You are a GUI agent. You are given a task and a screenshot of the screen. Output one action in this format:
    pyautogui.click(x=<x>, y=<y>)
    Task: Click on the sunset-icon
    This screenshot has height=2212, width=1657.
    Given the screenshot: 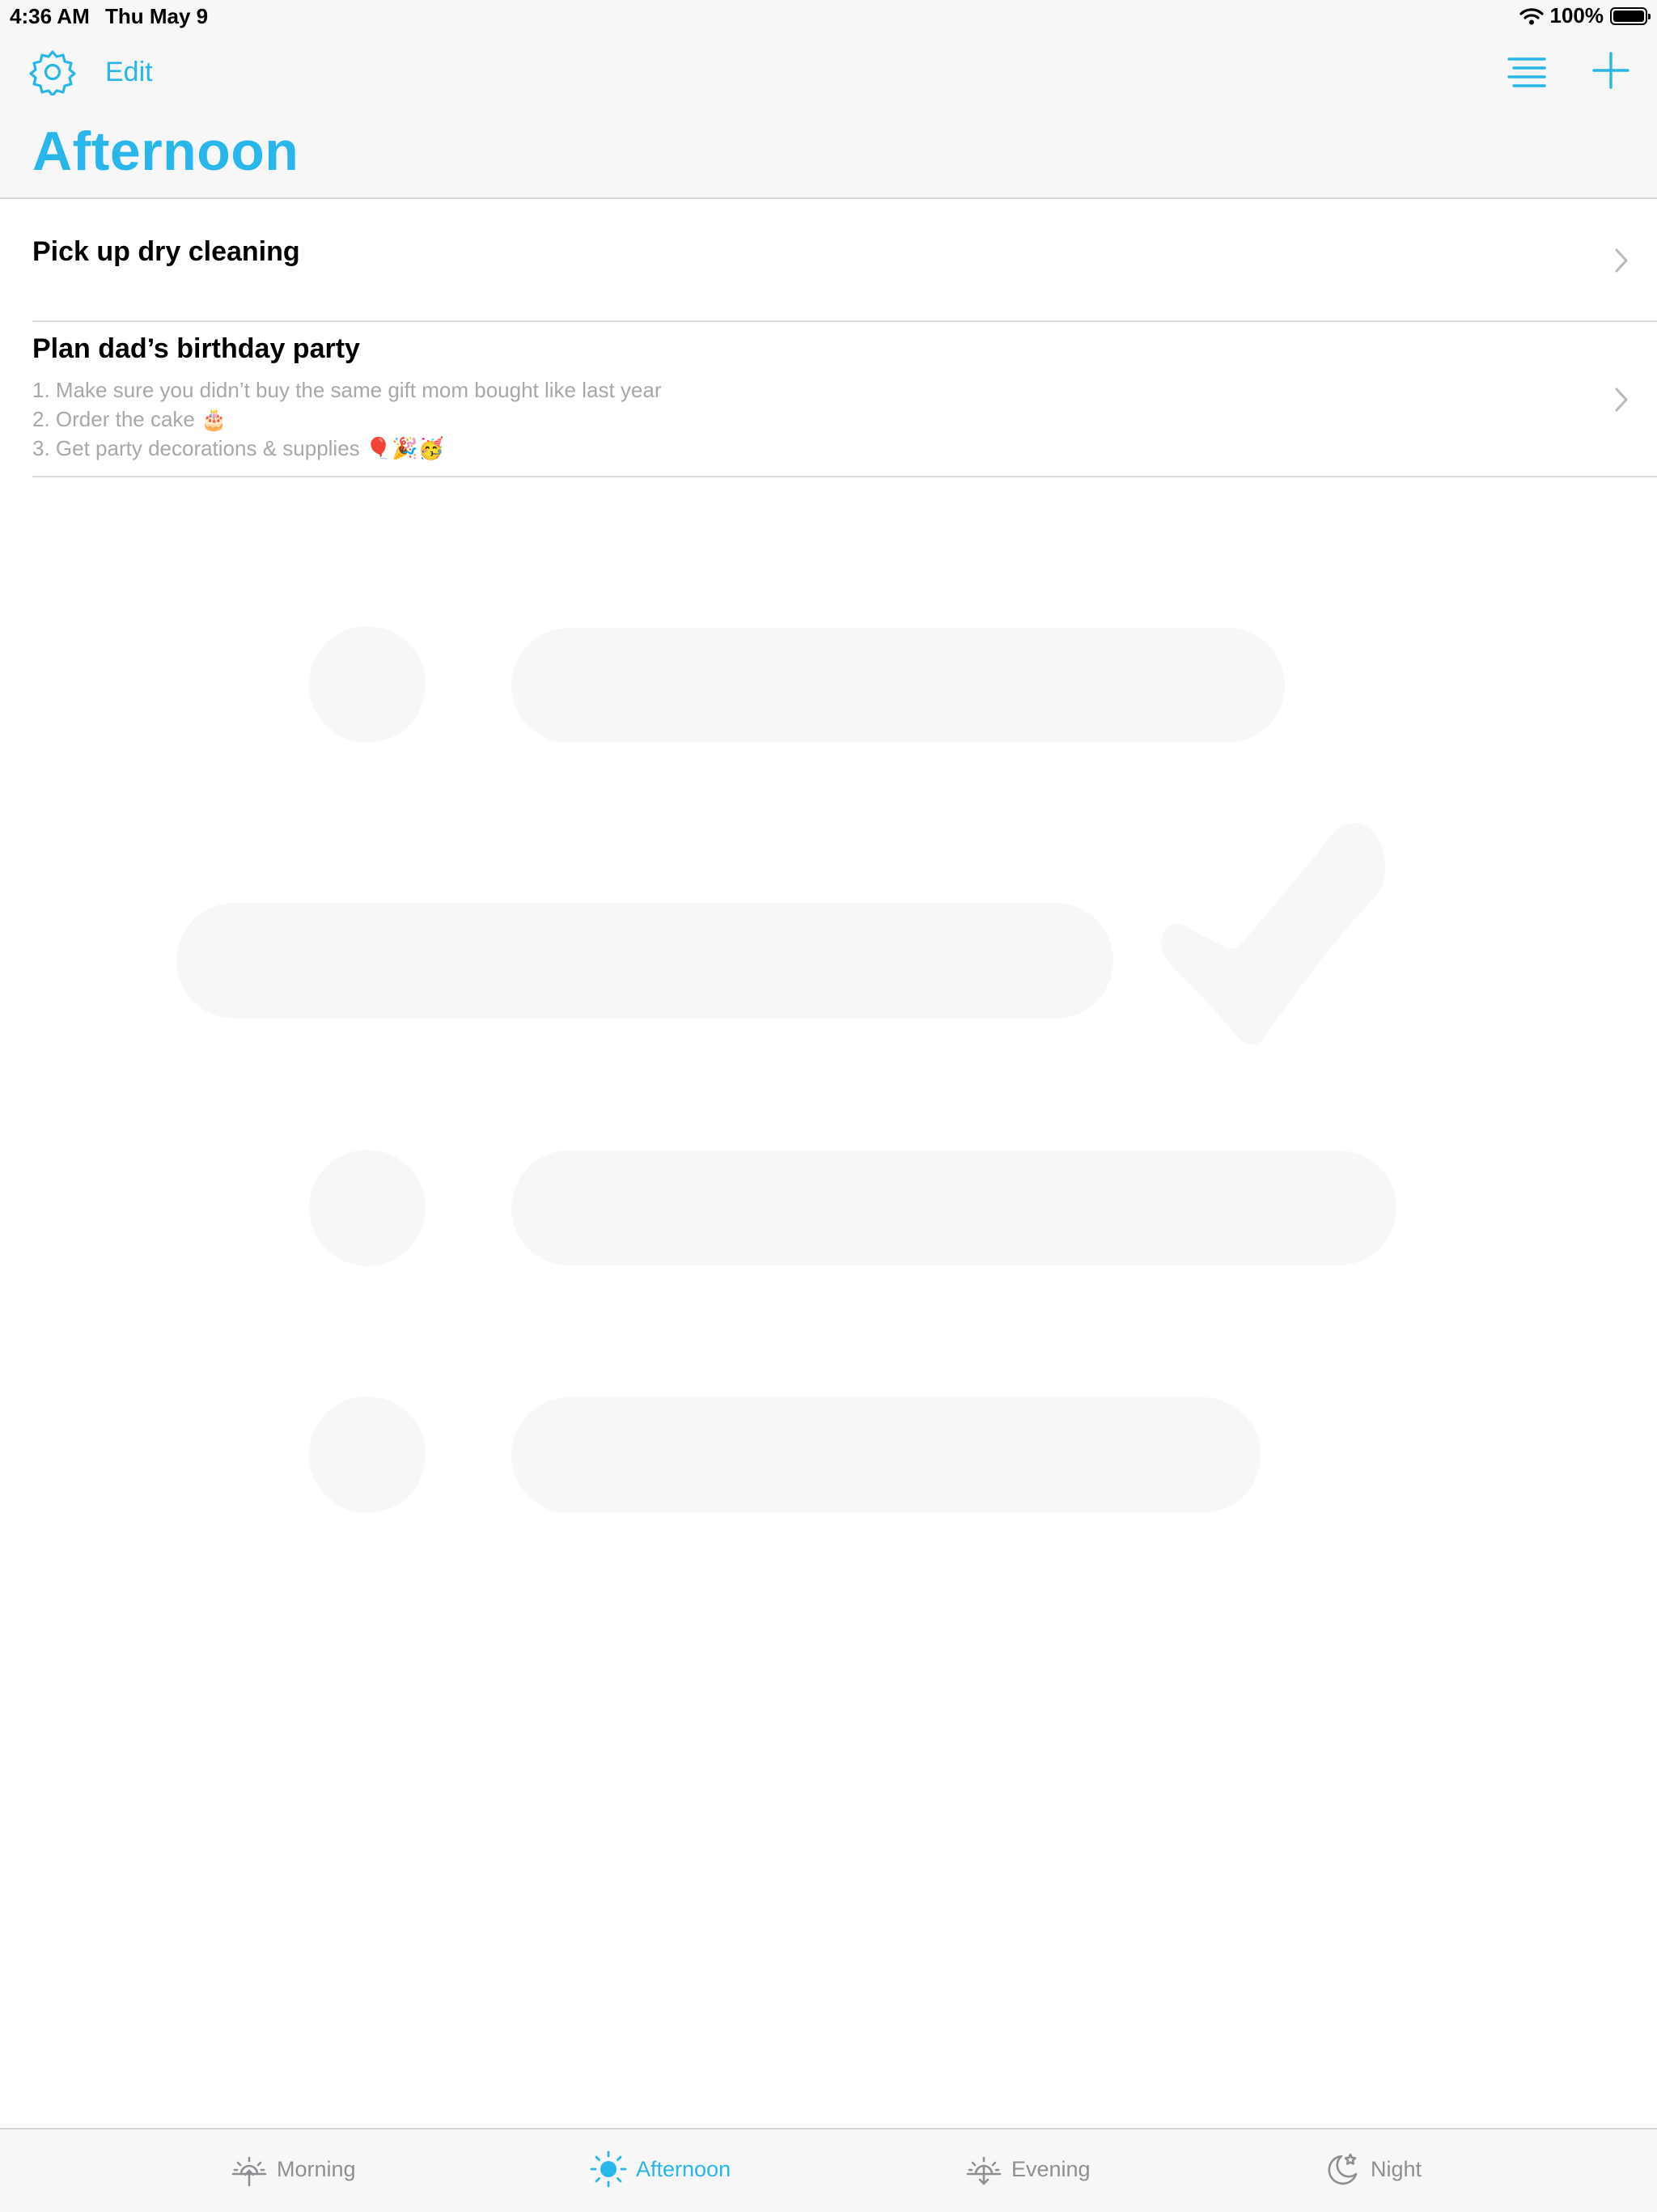 What is the action you would take?
    pyautogui.click(x=984, y=2170)
    